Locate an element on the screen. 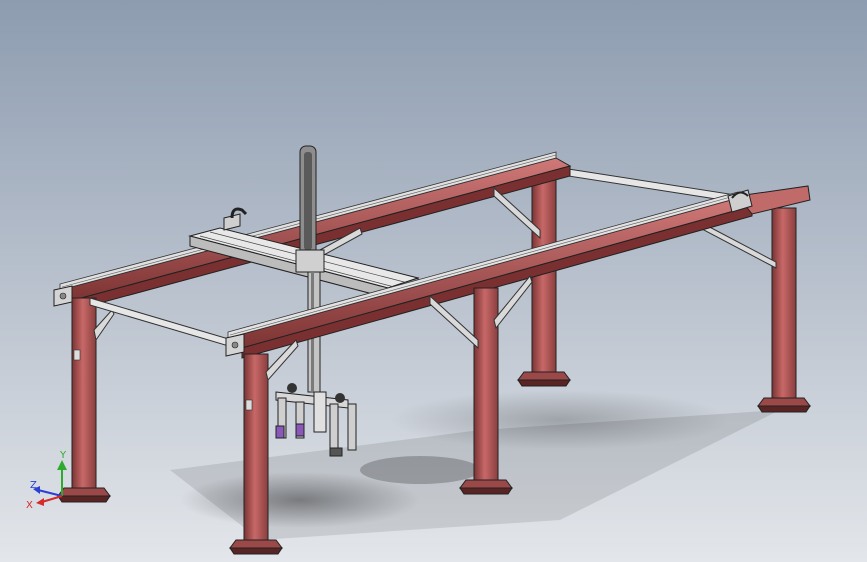  axis-triad: Y Z X is located at coordinates (46, 480).